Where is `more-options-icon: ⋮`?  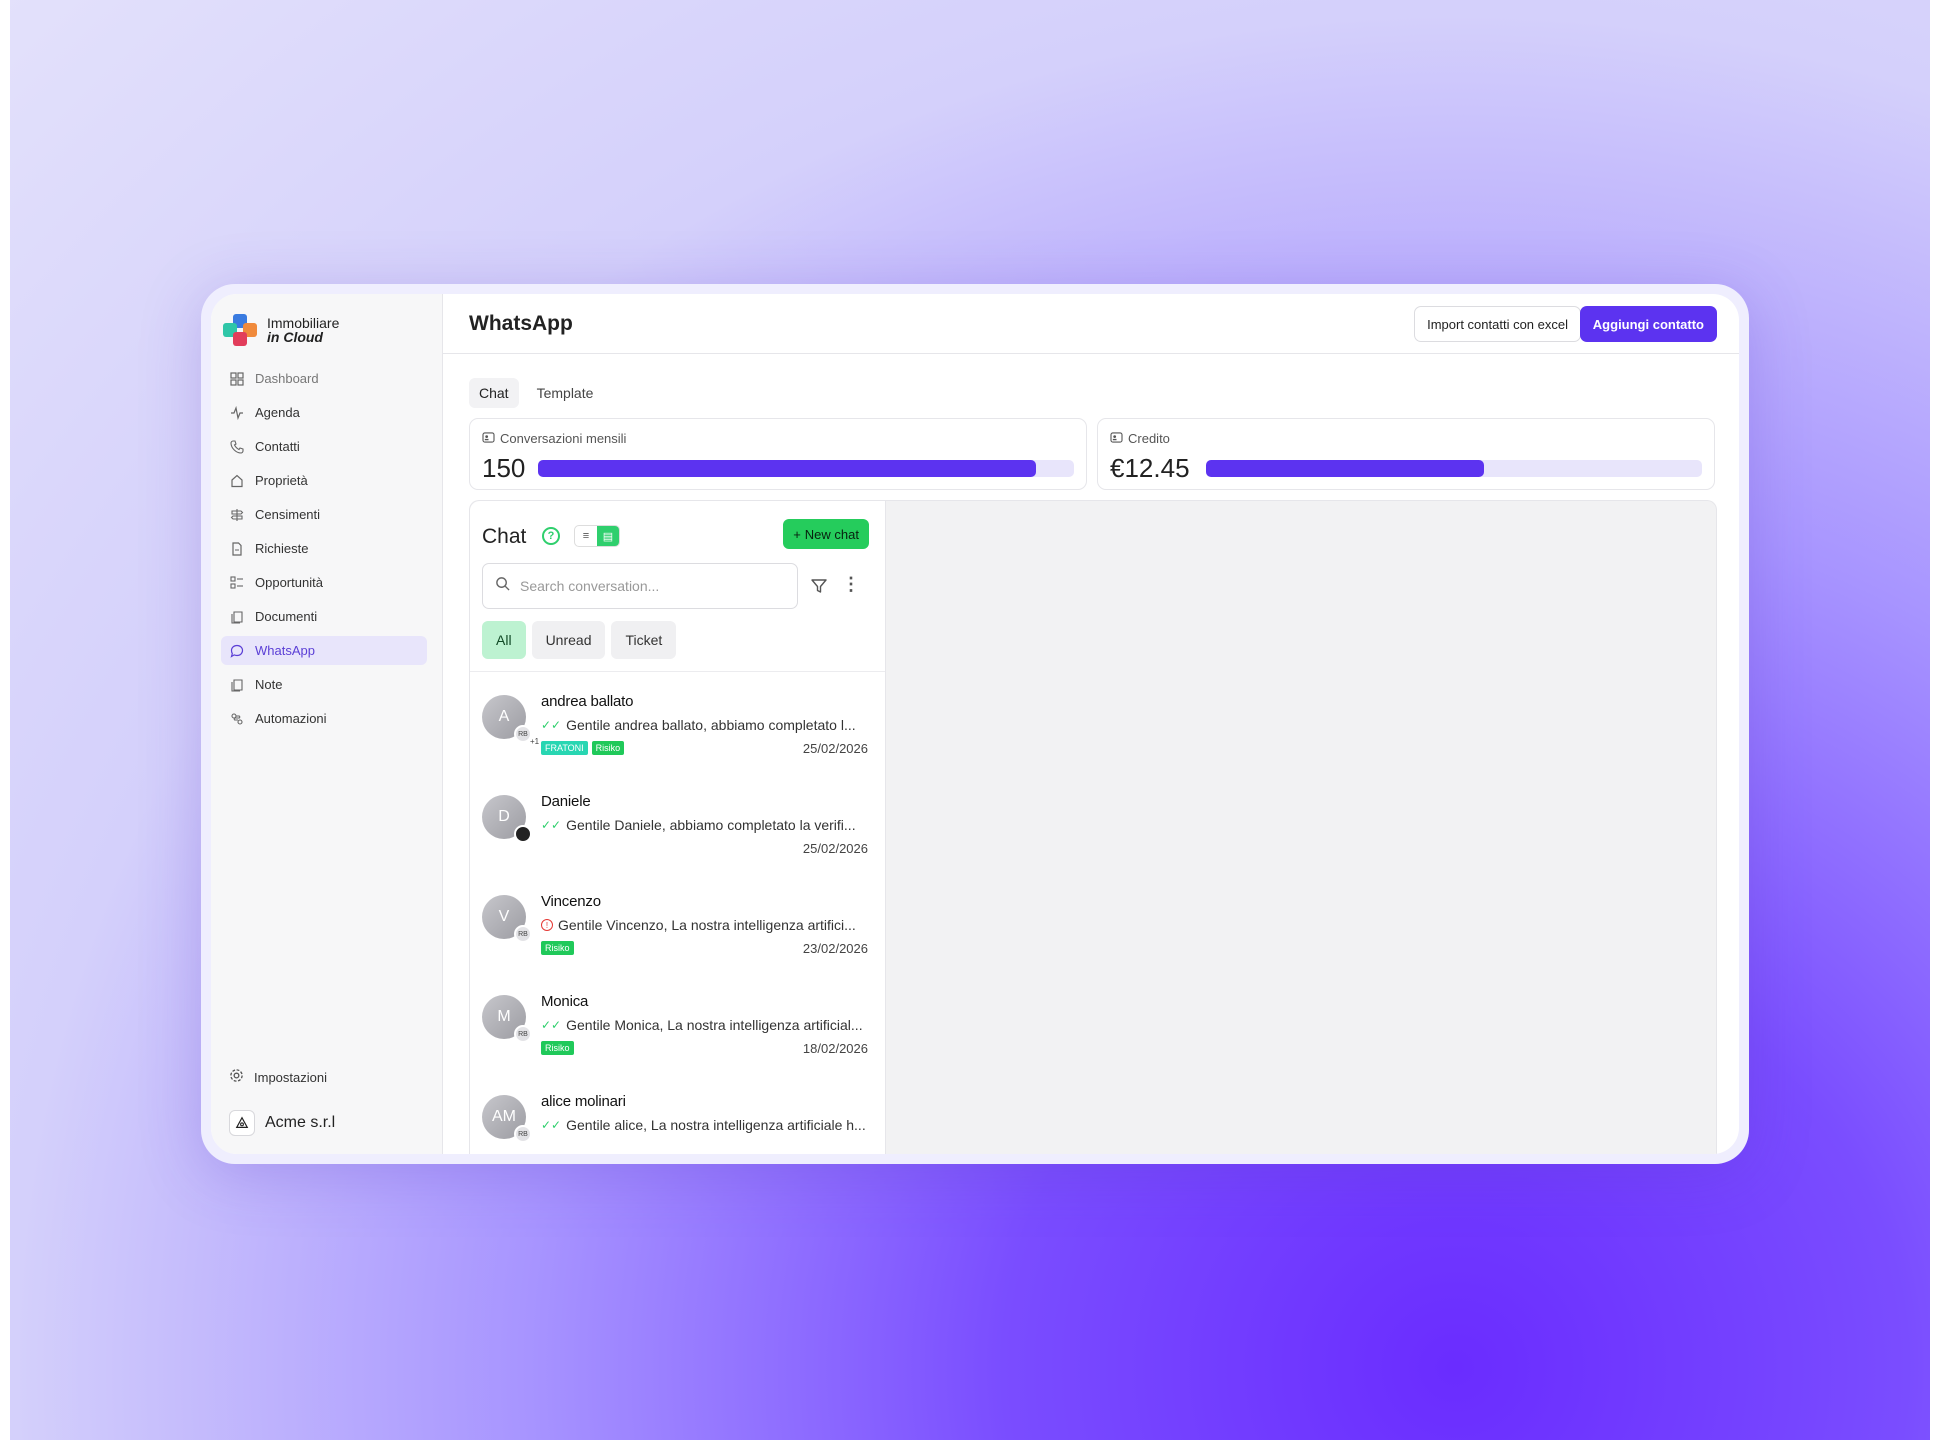
more-options-icon: ⋮ is located at coordinates (851, 584).